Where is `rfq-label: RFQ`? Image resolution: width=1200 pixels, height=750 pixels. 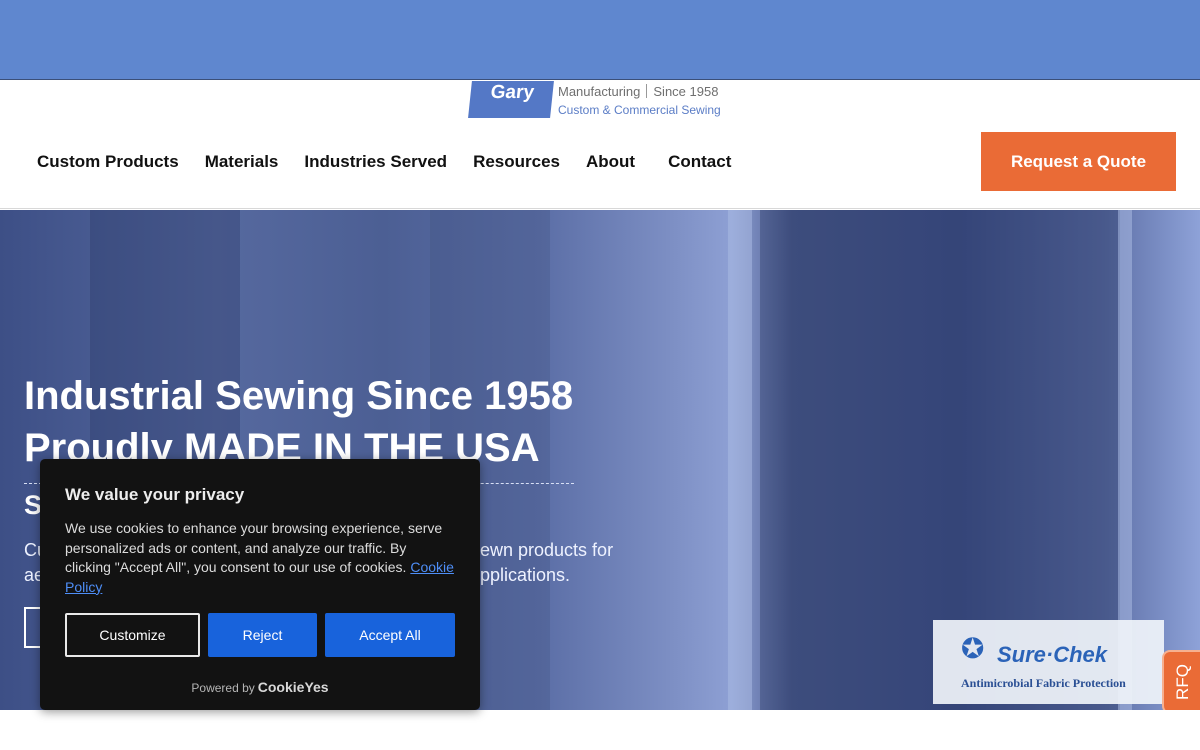
rfq-label: RFQ is located at coordinates (1182, 682).